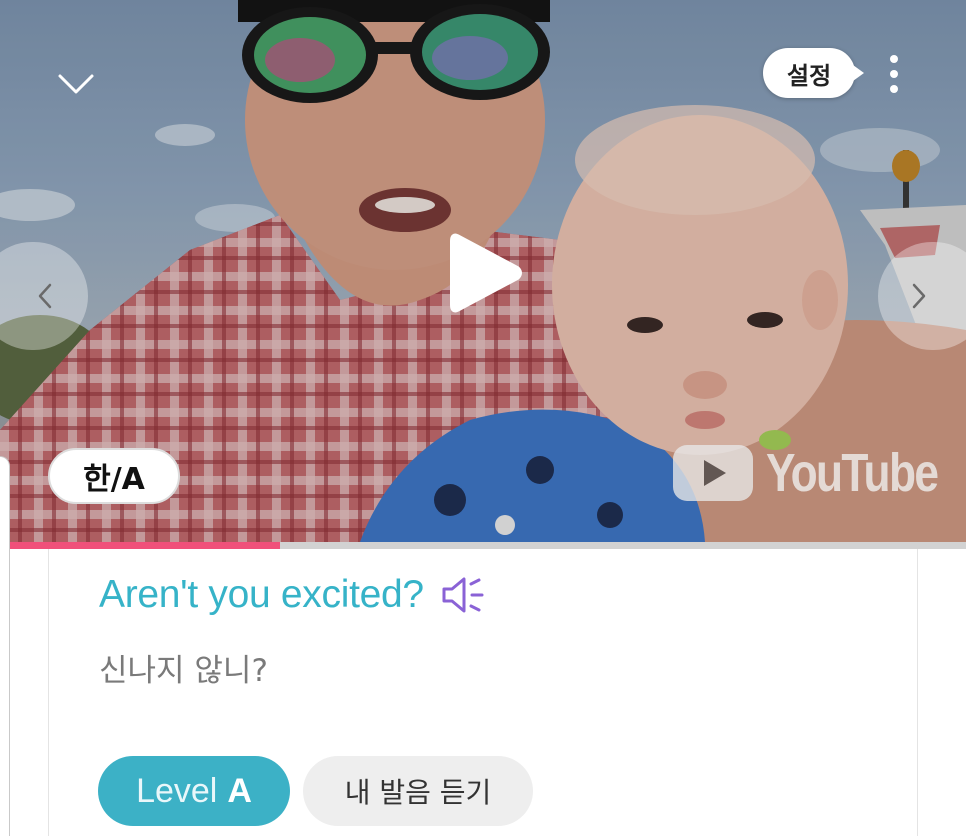  Describe the element at coordinates (45, 296) in the screenshot. I see `chevron-left-icon` at that location.